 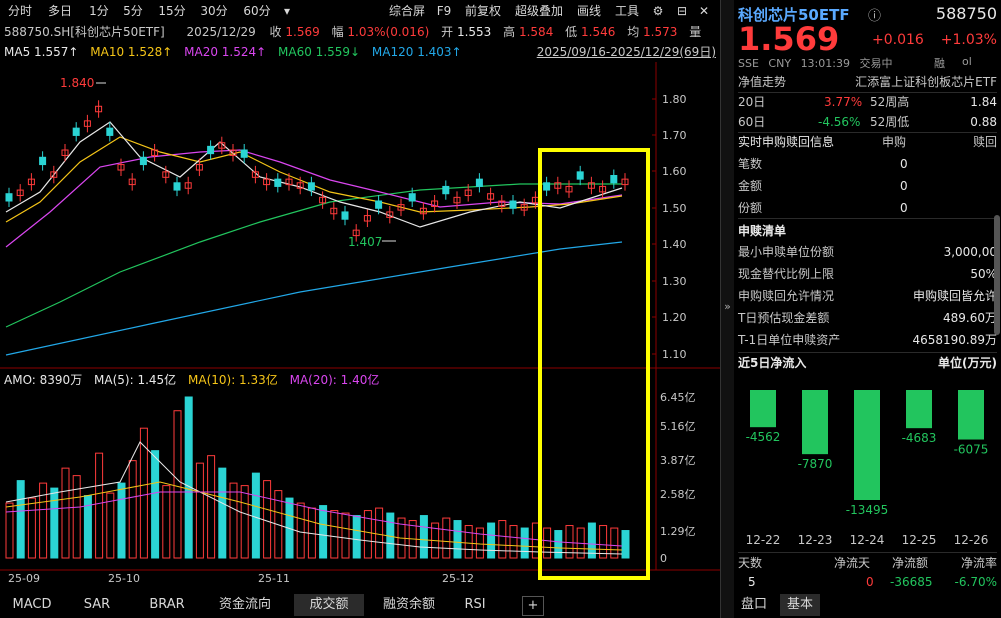 What do you see at coordinates (983, 122) in the screenshot?
I see `stat-value: 0.88` at bounding box center [983, 122].